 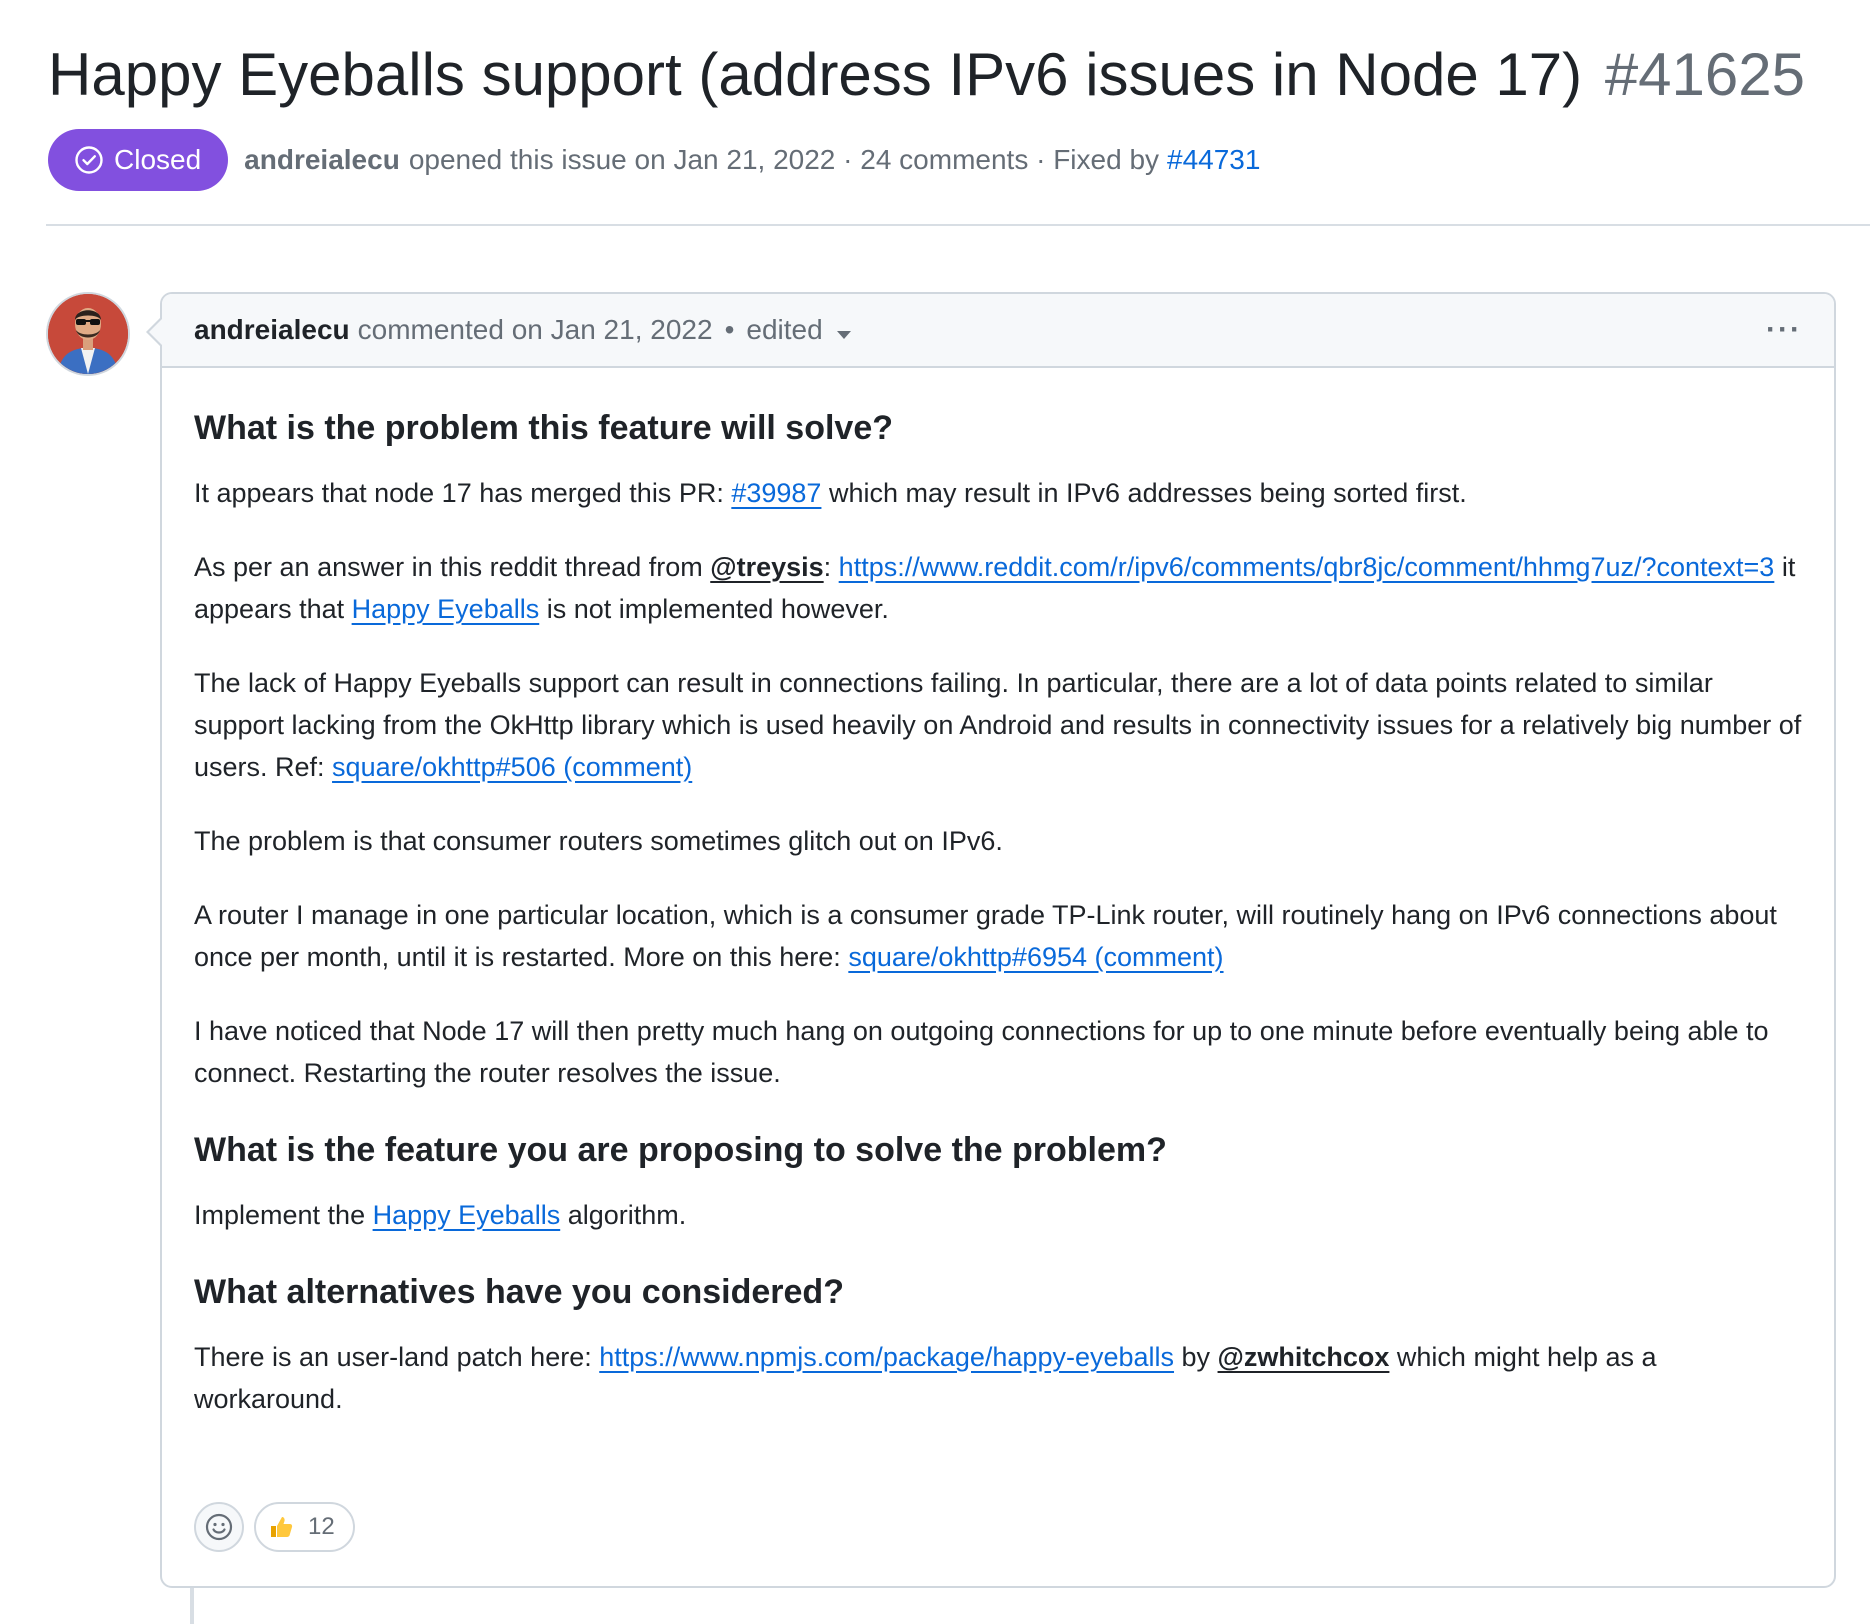 What do you see at coordinates (776, 493) in the screenshot?
I see `pr-link: #39987` at bounding box center [776, 493].